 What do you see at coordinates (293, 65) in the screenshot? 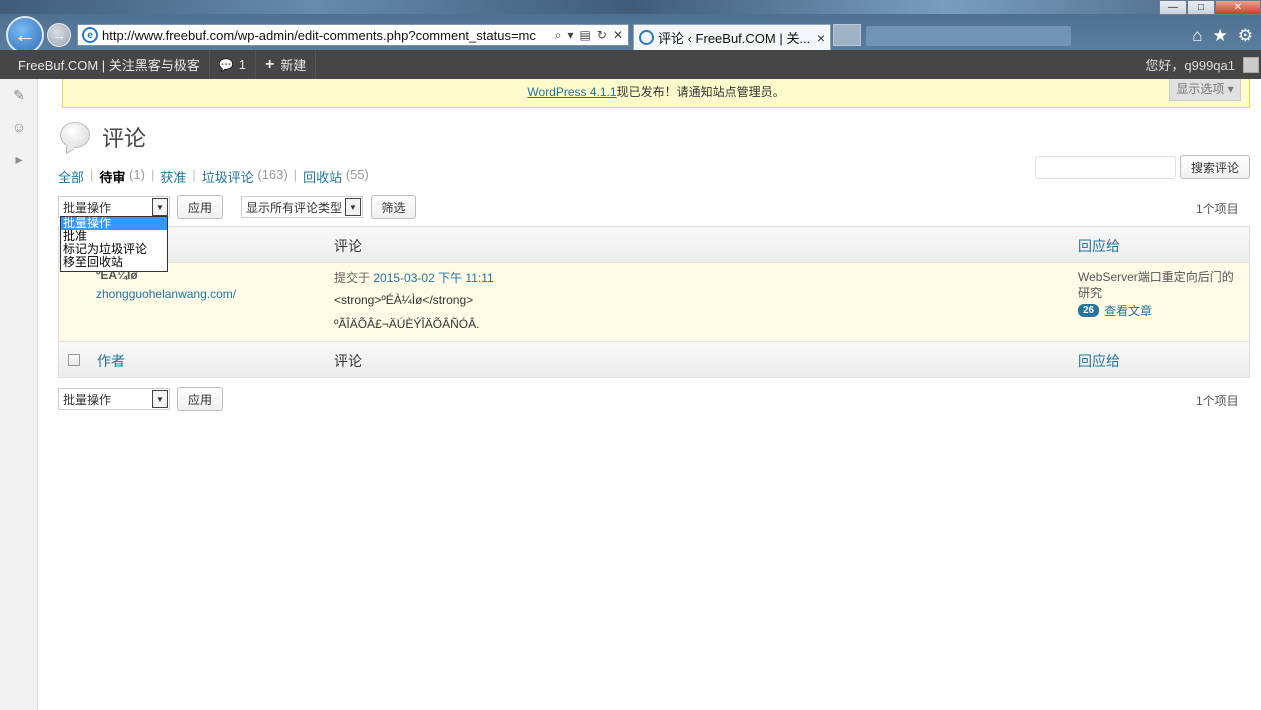
I see `new-label: 新建` at bounding box center [293, 65].